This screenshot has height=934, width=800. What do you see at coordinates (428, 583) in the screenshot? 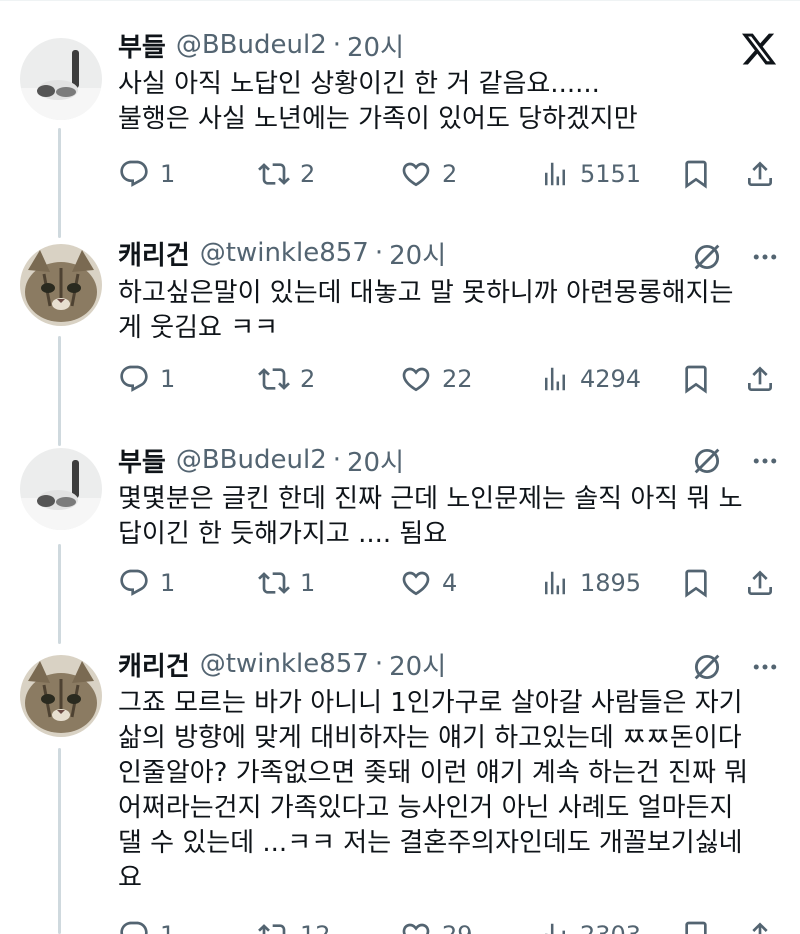
I see `like-button: 4` at bounding box center [428, 583].